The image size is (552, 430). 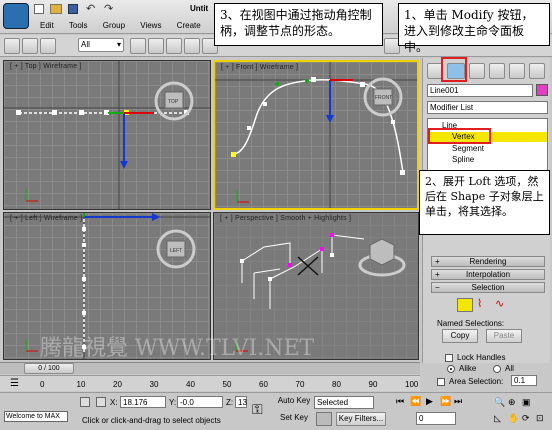 What do you see at coordinates (114, 25) in the screenshot?
I see `menu-group: Group` at bounding box center [114, 25].